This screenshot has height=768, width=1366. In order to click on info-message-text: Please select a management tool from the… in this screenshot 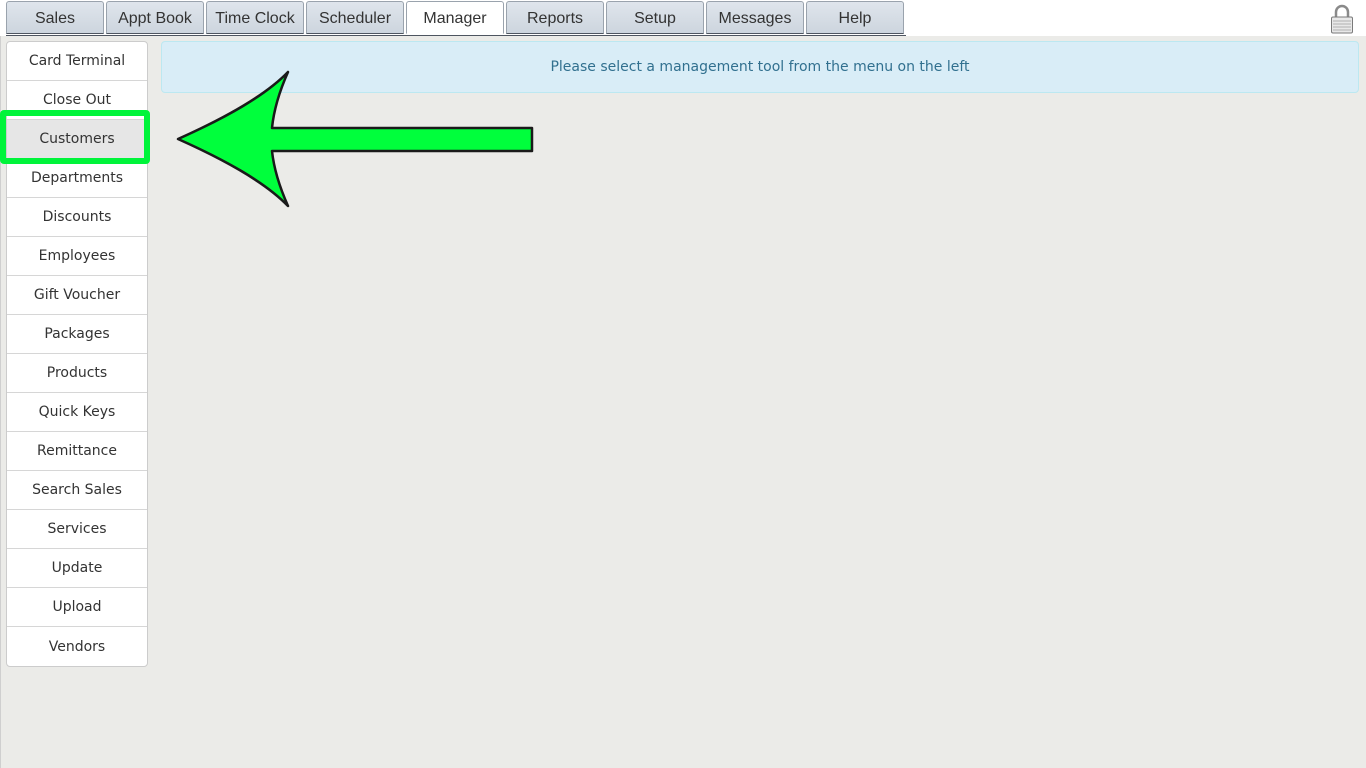, I will do `click(760, 67)`.